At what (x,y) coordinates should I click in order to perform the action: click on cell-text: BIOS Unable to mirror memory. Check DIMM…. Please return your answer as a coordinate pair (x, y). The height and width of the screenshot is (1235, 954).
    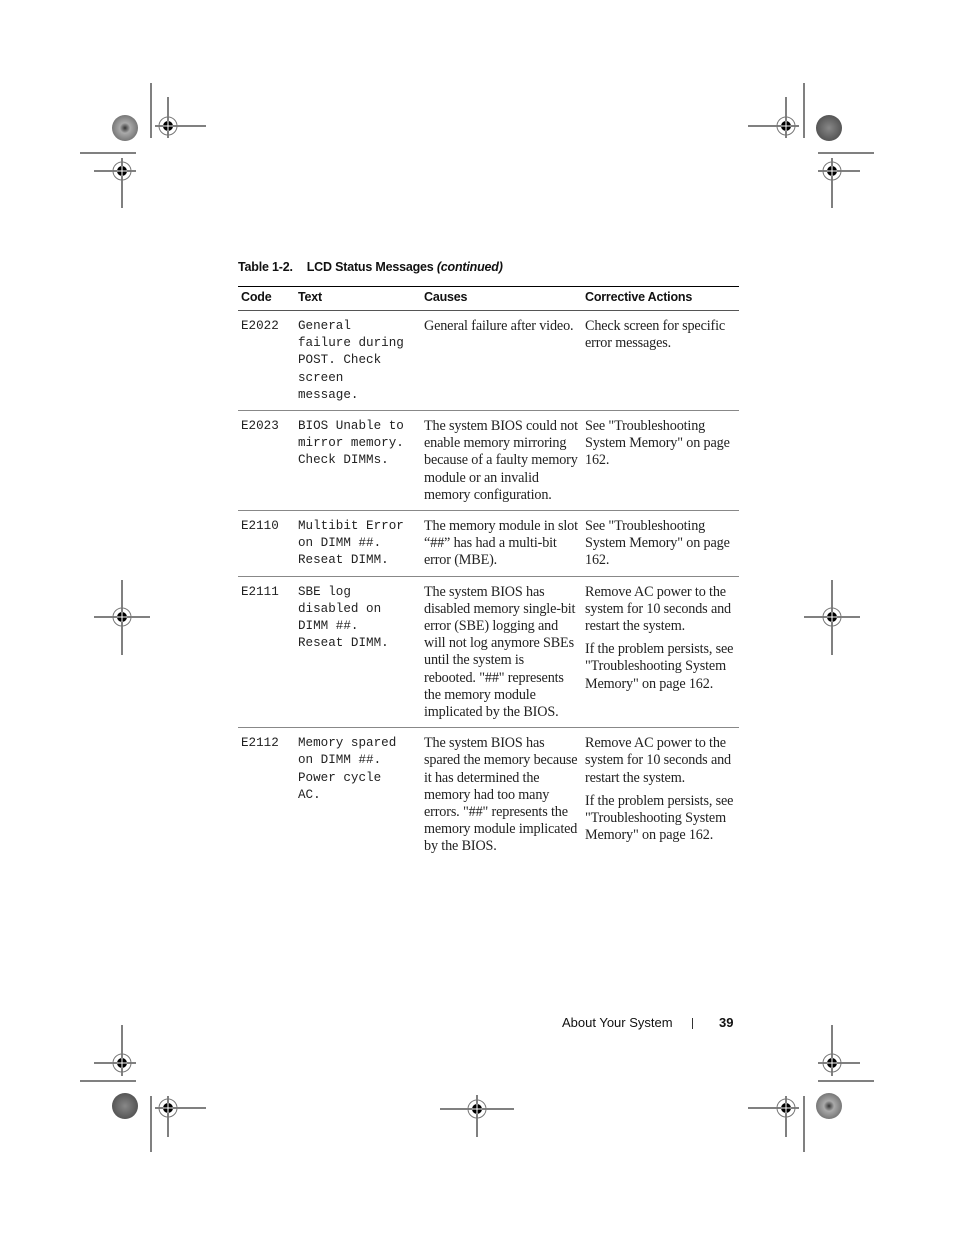
    Looking at the image, I should click on (358, 461).